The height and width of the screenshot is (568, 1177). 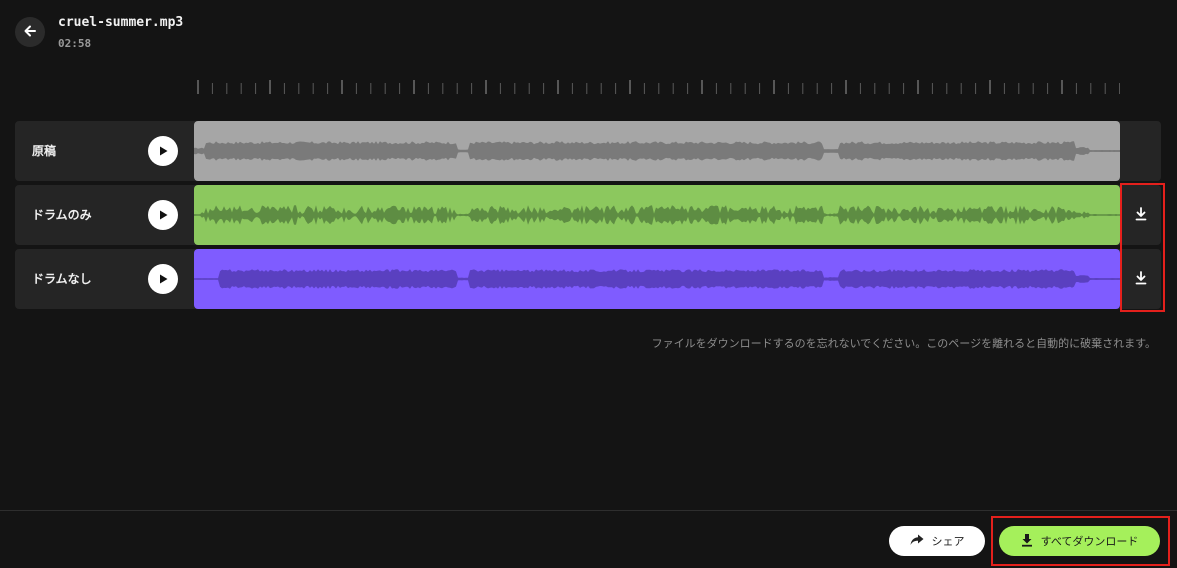 I want to click on arrow-left-icon, so click(x=30, y=32).